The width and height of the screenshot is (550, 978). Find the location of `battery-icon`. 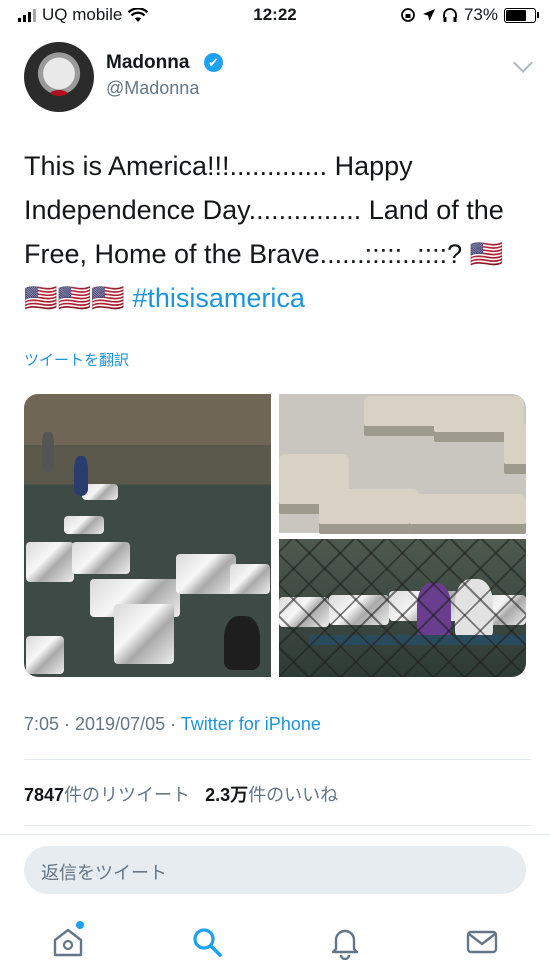

battery-icon is located at coordinates (521, 15).